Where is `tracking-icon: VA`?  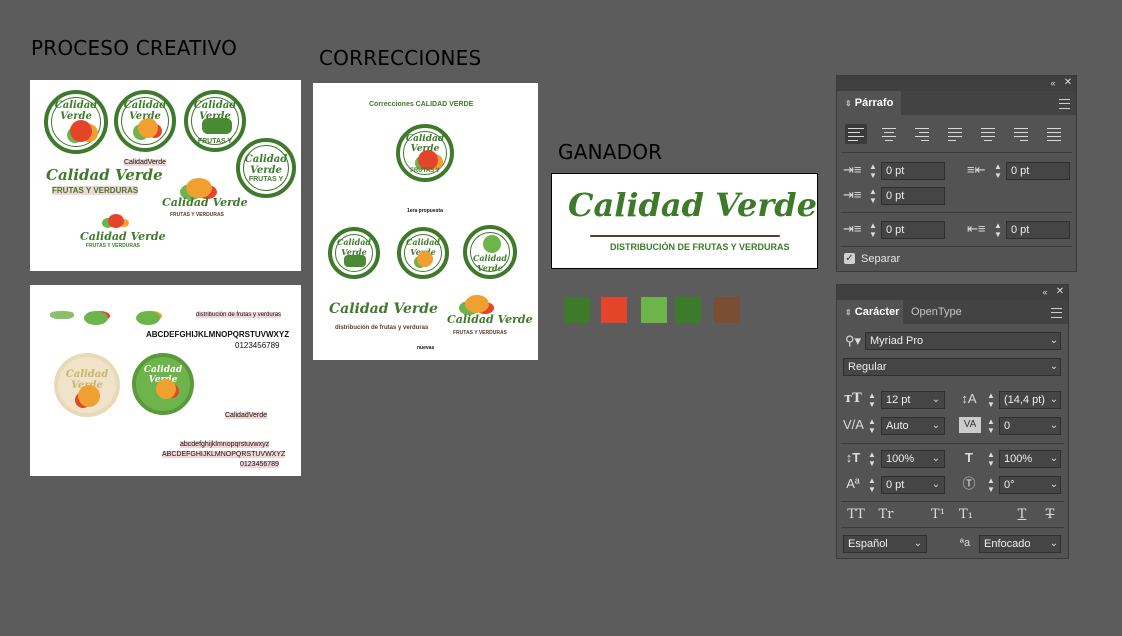
tracking-icon: VA is located at coordinates (970, 425).